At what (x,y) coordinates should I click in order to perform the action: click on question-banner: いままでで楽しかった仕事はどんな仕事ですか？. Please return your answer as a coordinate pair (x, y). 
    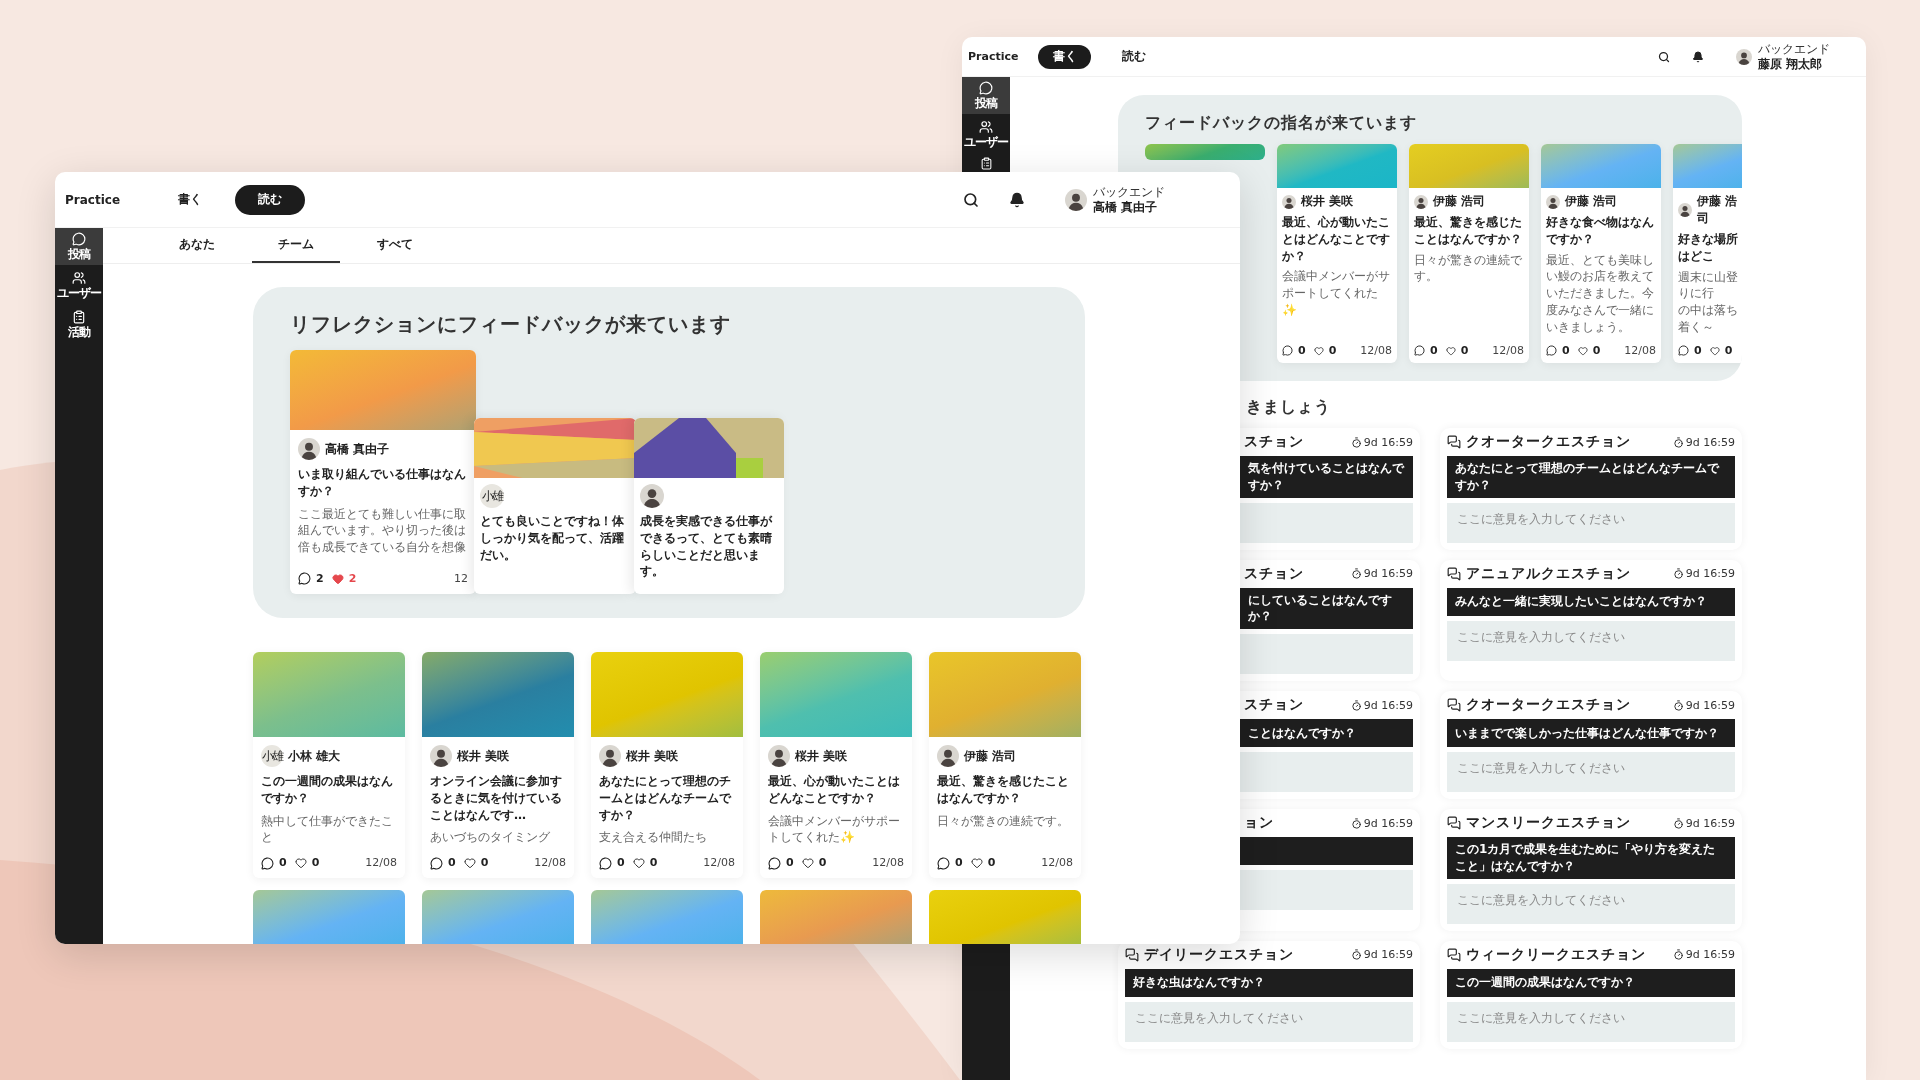
    Looking at the image, I should click on (1591, 733).